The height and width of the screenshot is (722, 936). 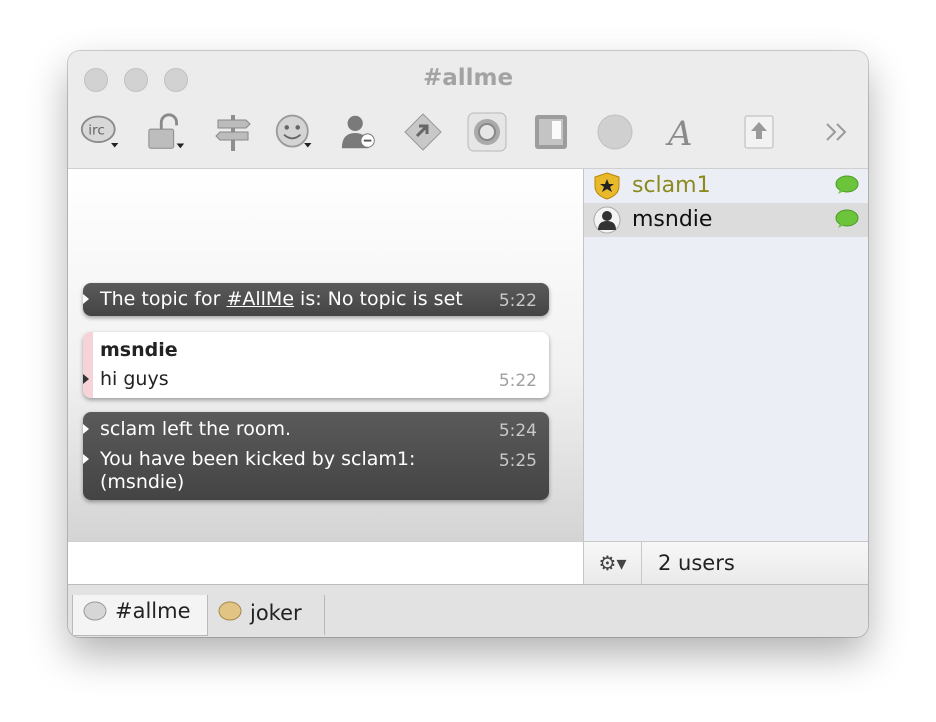 What do you see at coordinates (607, 220) in the screenshot?
I see `user-avatar-icon` at bounding box center [607, 220].